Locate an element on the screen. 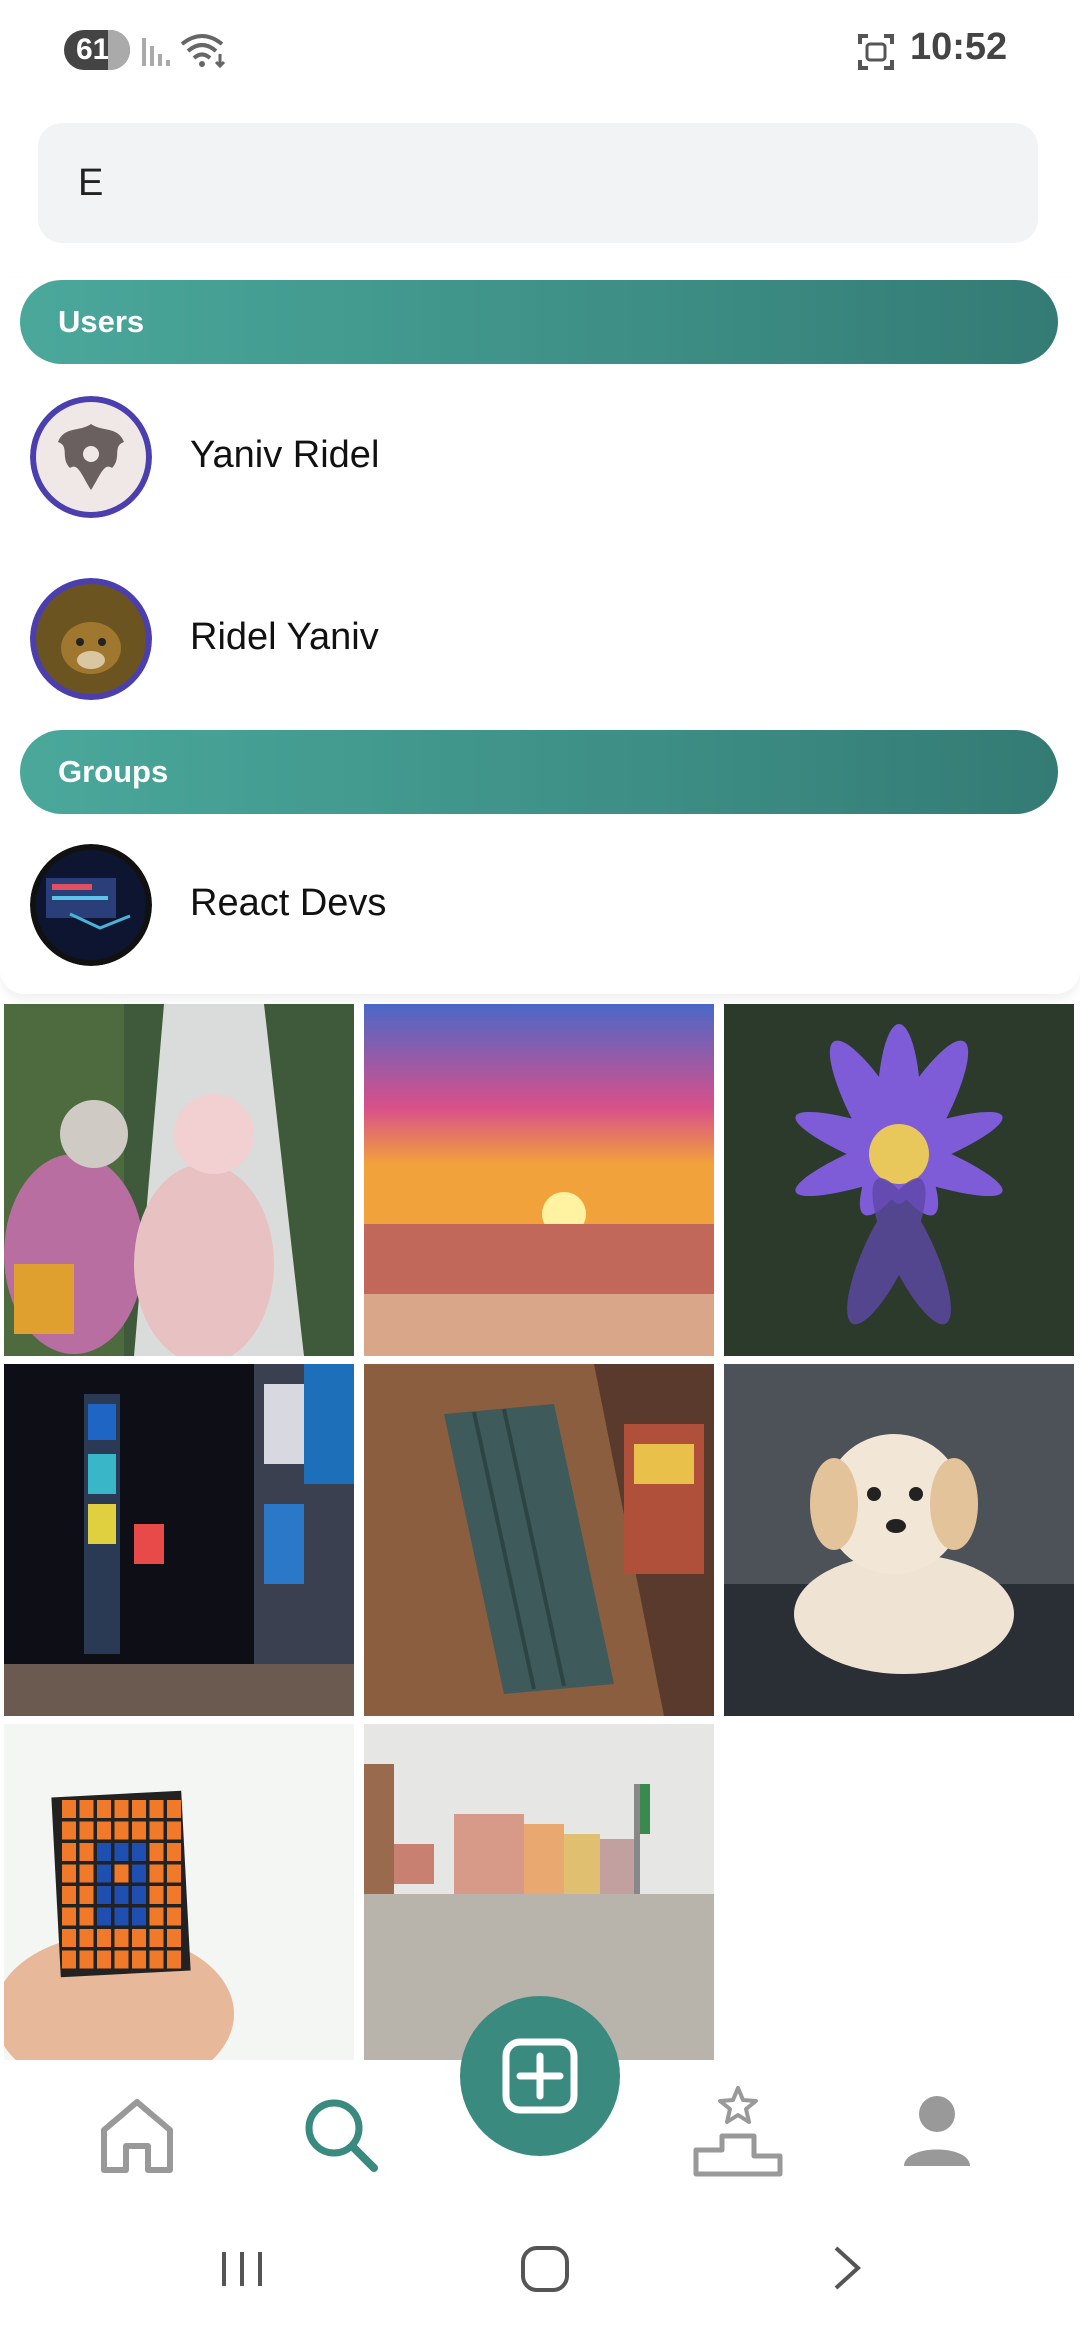 The image size is (1080, 2340). search-input is located at coordinates (538, 183).